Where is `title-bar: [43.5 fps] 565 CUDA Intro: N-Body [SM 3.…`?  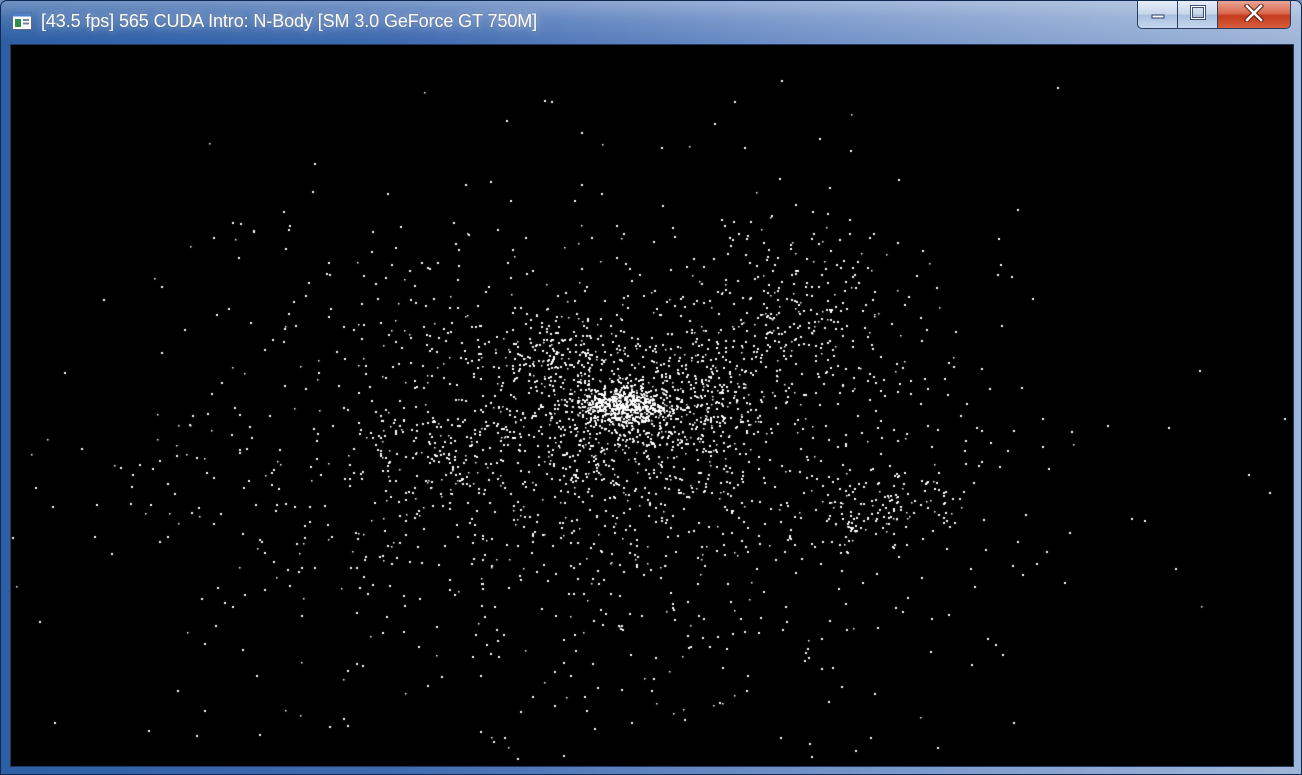 title-bar: [43.5 fps] 565 CUDA Intro: N-Body [SM 3.… is located at coordinates (651, 21).